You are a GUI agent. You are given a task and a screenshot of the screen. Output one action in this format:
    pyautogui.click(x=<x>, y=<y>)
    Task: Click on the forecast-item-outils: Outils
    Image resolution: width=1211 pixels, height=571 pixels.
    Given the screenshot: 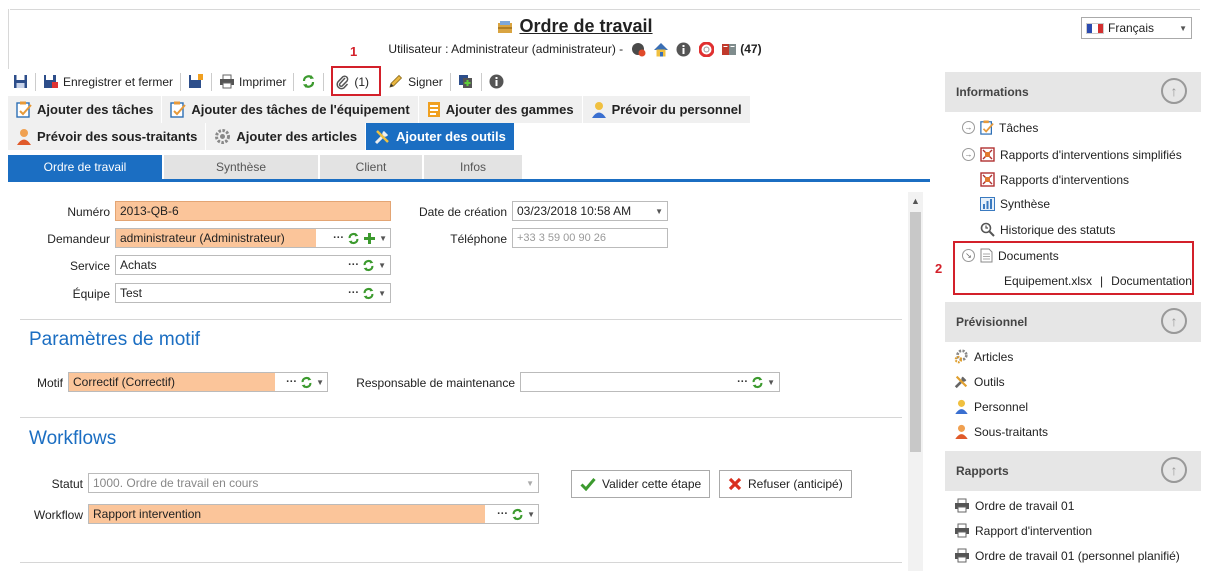 What is the action you would take?
    pyautogui.click(x=979, y=381)
    